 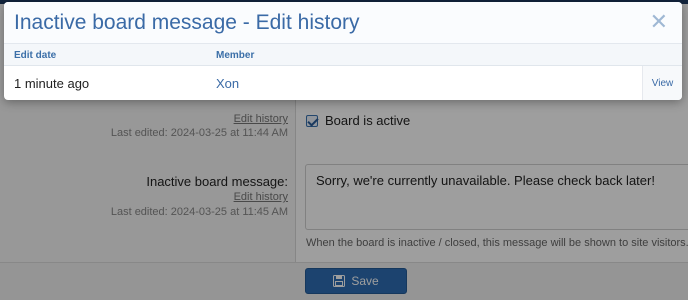 I want to click on history-table-header: Edit date Member, so click(x=343, y=55).